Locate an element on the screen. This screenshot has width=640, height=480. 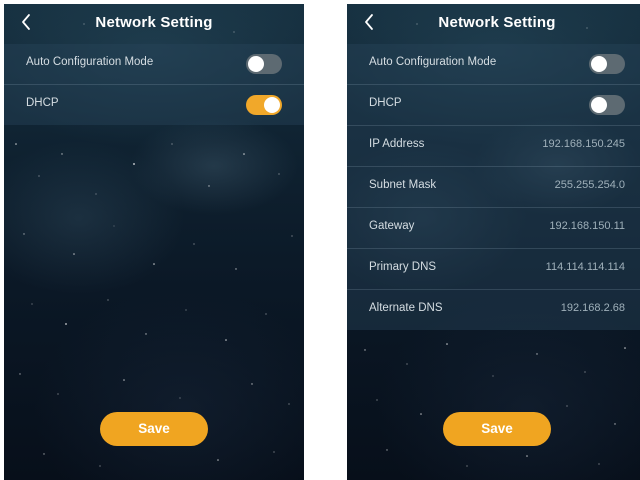
setting-row-primary-dns: Primary DNS 114.114.114.114 is located at coordinates (493, 269).